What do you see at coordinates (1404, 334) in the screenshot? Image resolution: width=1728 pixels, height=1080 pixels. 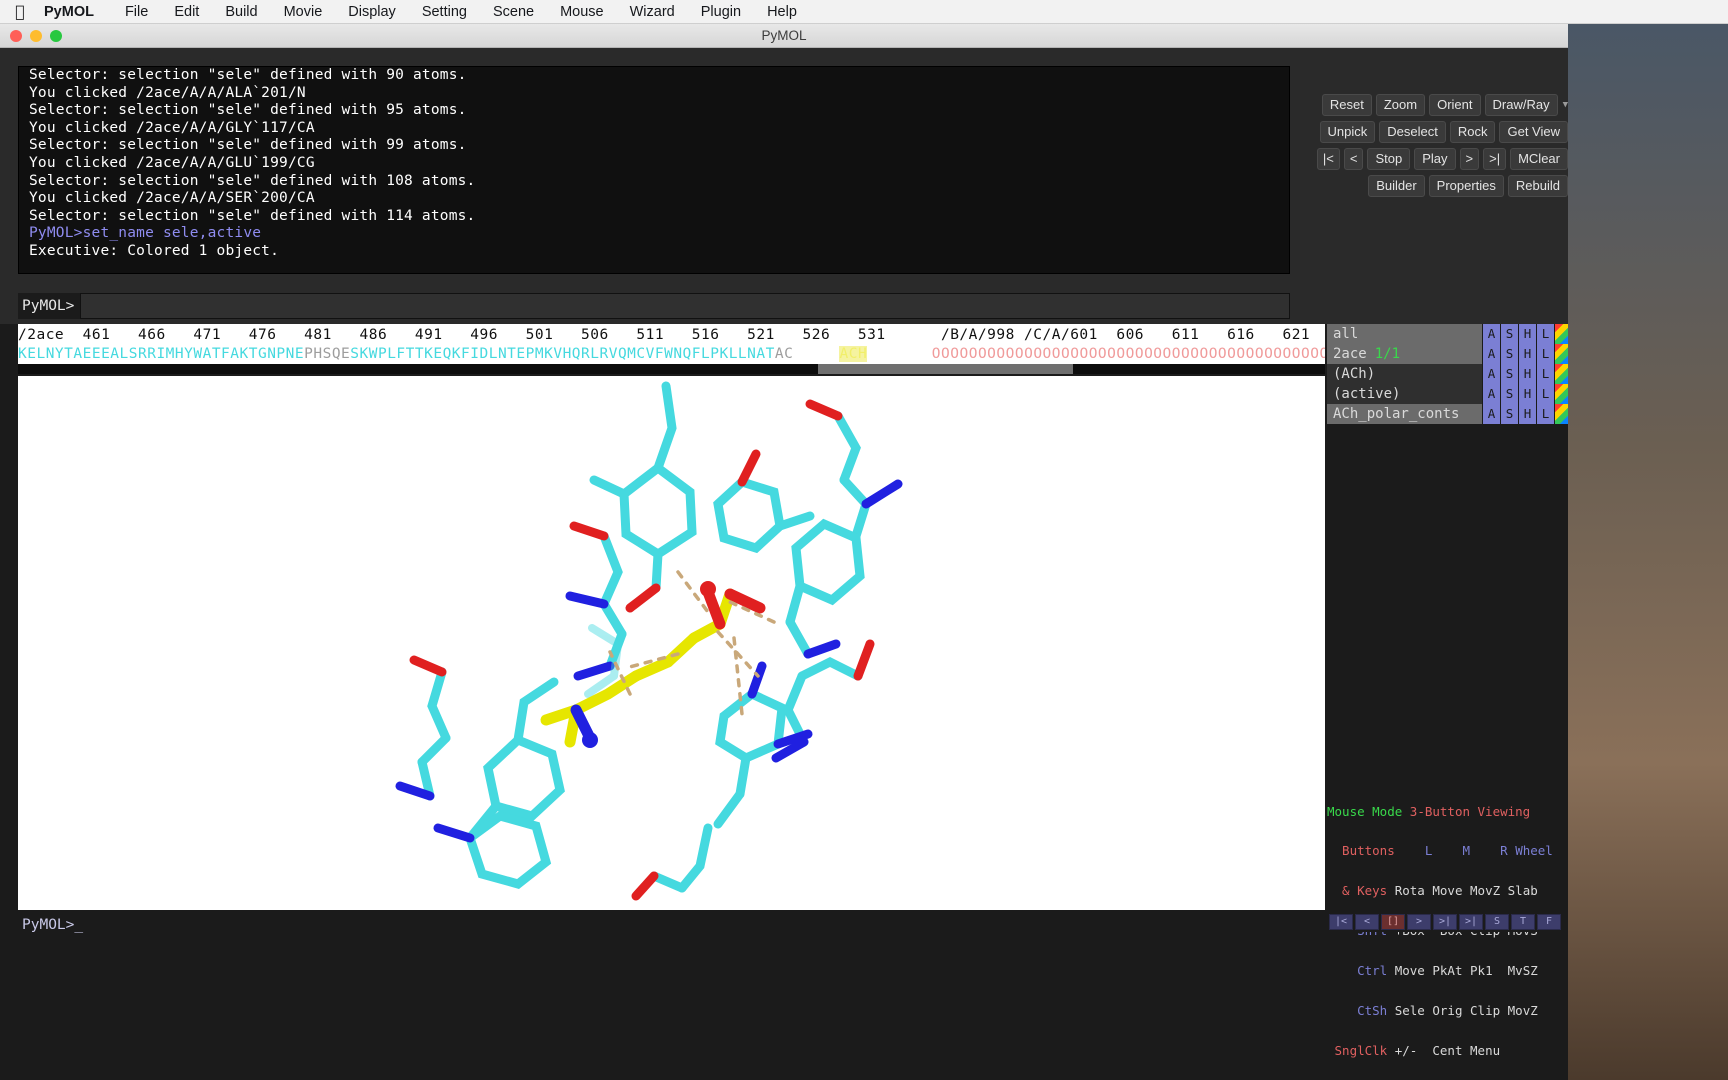 I see `object-name: all` at bounding box center [1404, 334].